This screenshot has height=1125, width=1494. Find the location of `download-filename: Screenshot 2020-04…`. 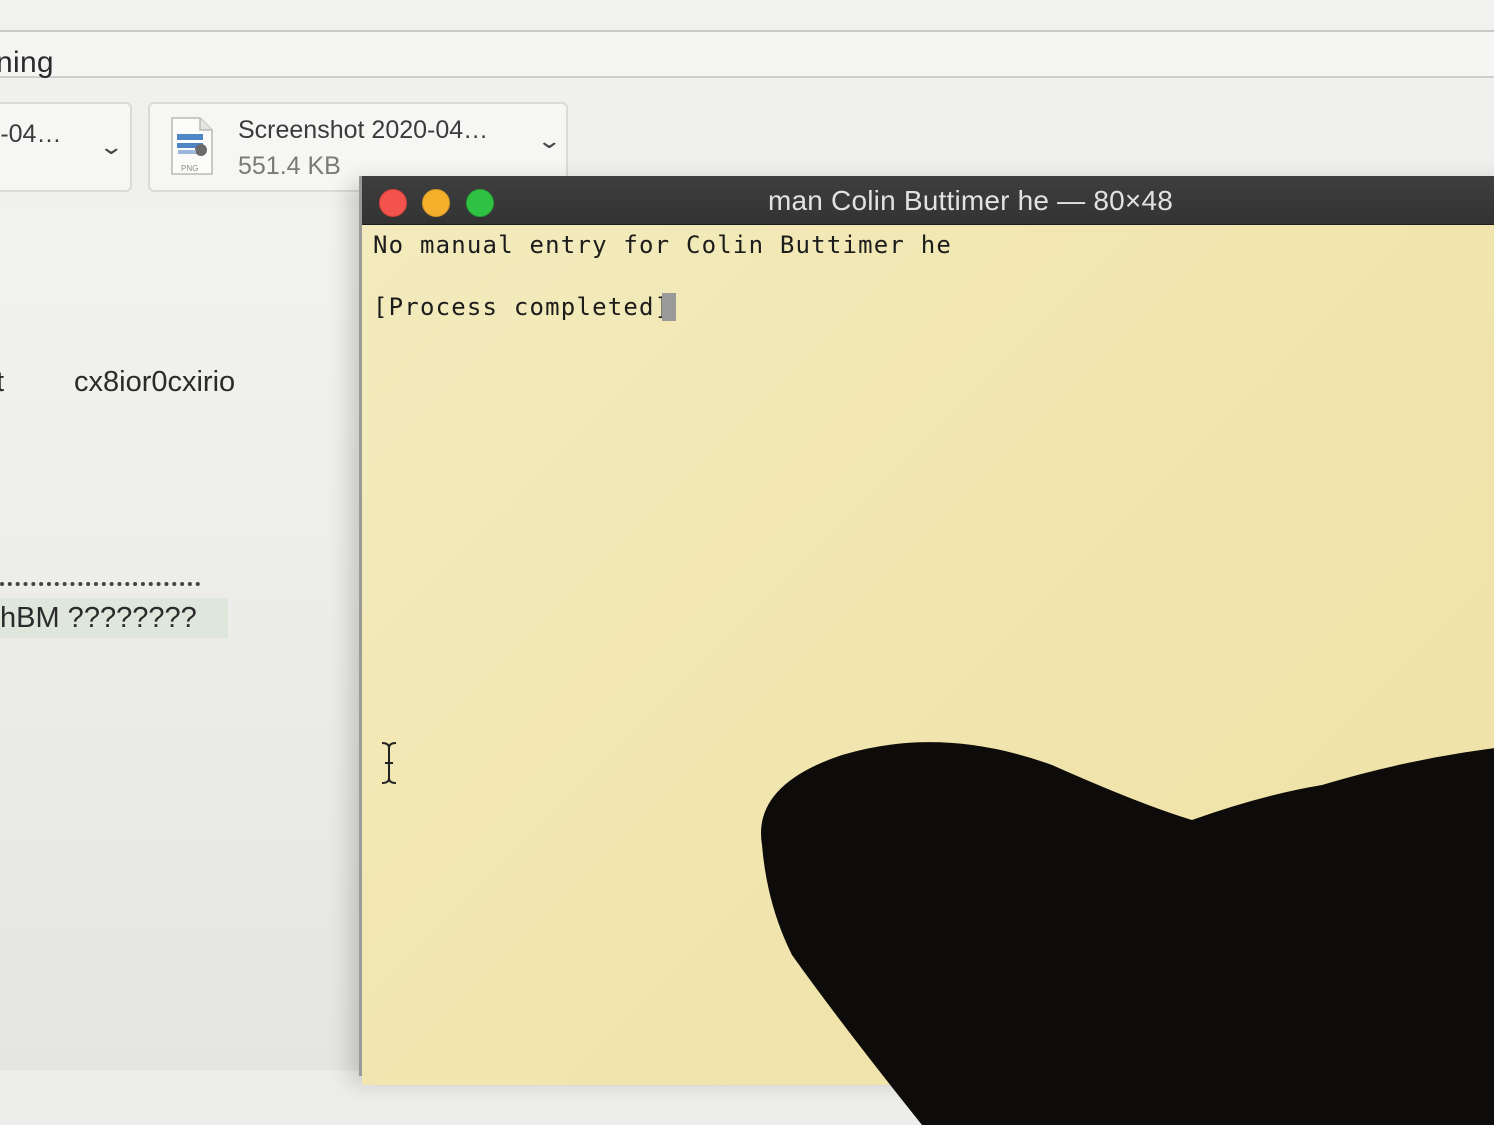

download-filename: Screenshot 2020-04… is located at coordinates (363, 130).